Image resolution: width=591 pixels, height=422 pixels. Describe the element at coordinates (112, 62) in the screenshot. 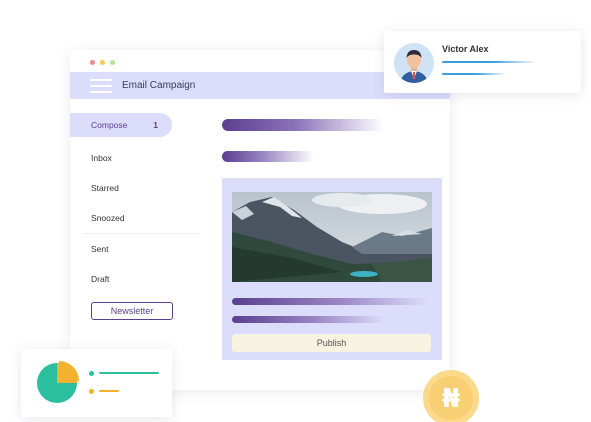

I see `maximize-dot` at that location.